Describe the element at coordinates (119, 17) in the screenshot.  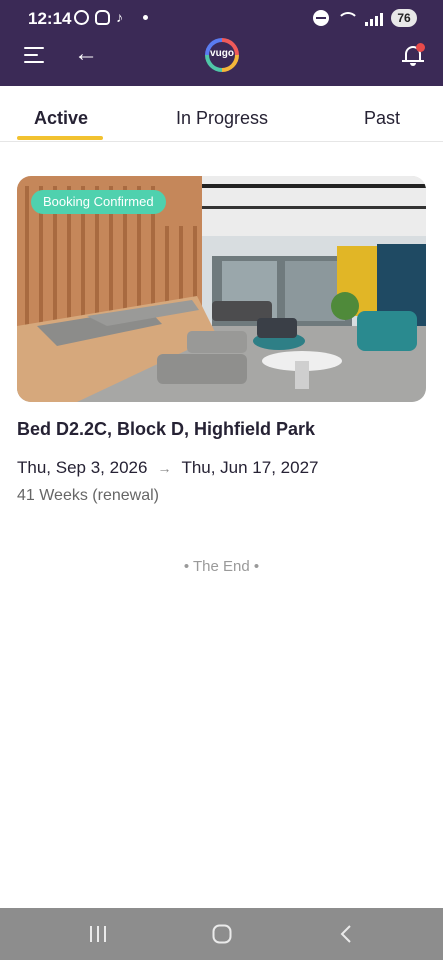
I see `tiktok-icon: ♪` at that location.